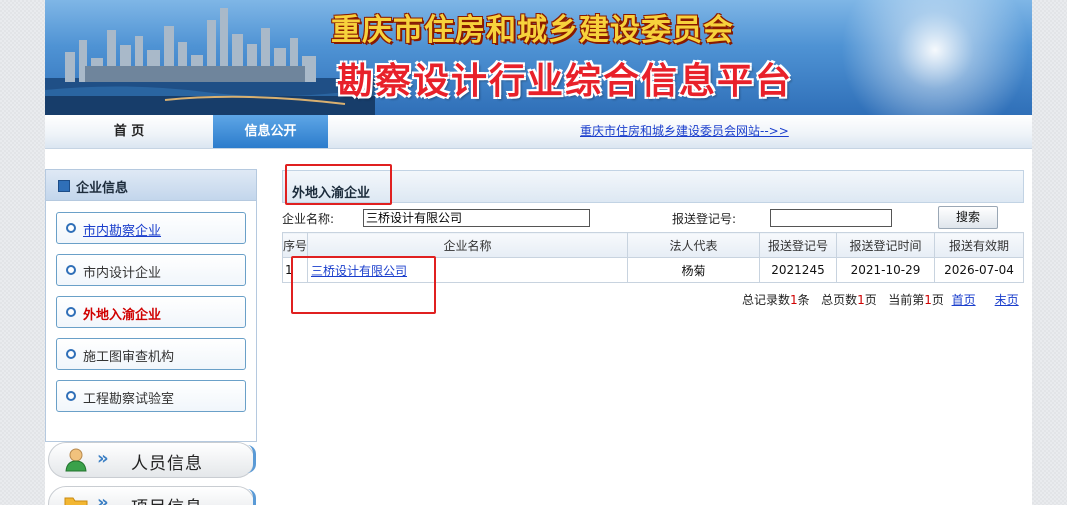  What do you see at coordinates (653, 186) in the screenshot?
I see `content-panel-header: 外地入渝企业` at bounding box center [653, 186].